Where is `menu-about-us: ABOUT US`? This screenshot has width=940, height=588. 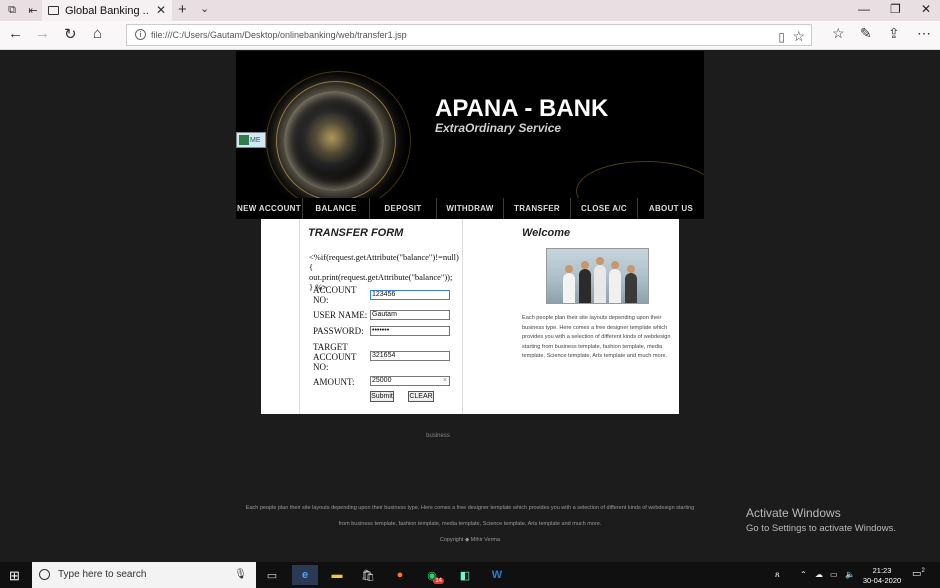
menu-about-us: ABOUT US is located at coordinates (670, 208).